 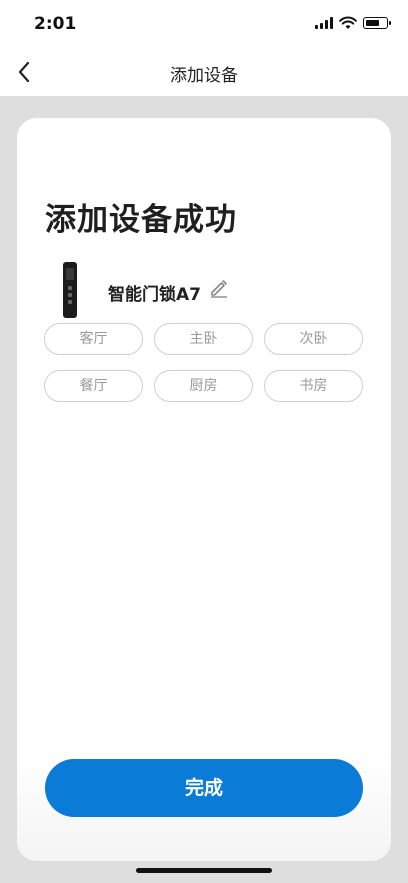 I want to click on room-chip: 主卧, so click(x=203, y=339).